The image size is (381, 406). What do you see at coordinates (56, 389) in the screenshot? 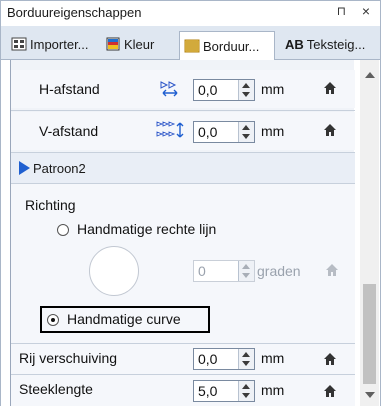
I see `steeklengte-label: Steeklengte` at bounding box center [56, 389].